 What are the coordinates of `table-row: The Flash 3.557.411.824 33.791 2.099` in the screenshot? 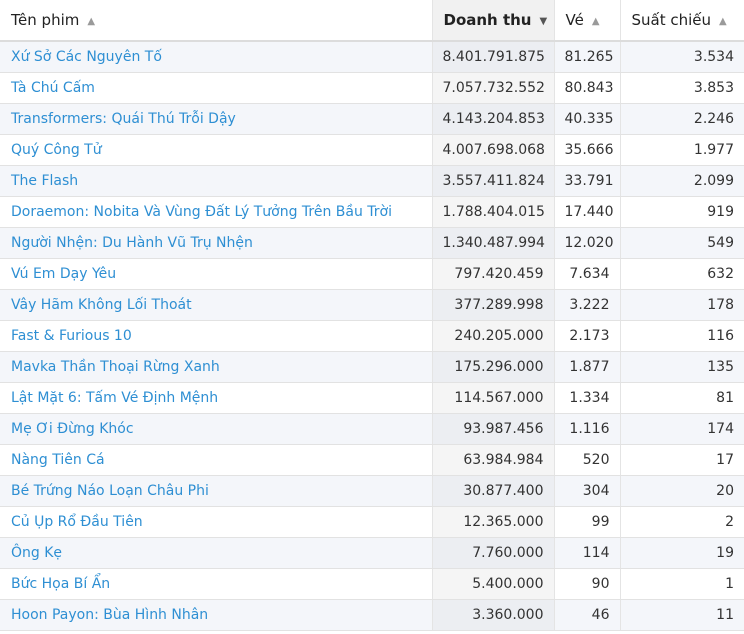 It's located at (372, 181).